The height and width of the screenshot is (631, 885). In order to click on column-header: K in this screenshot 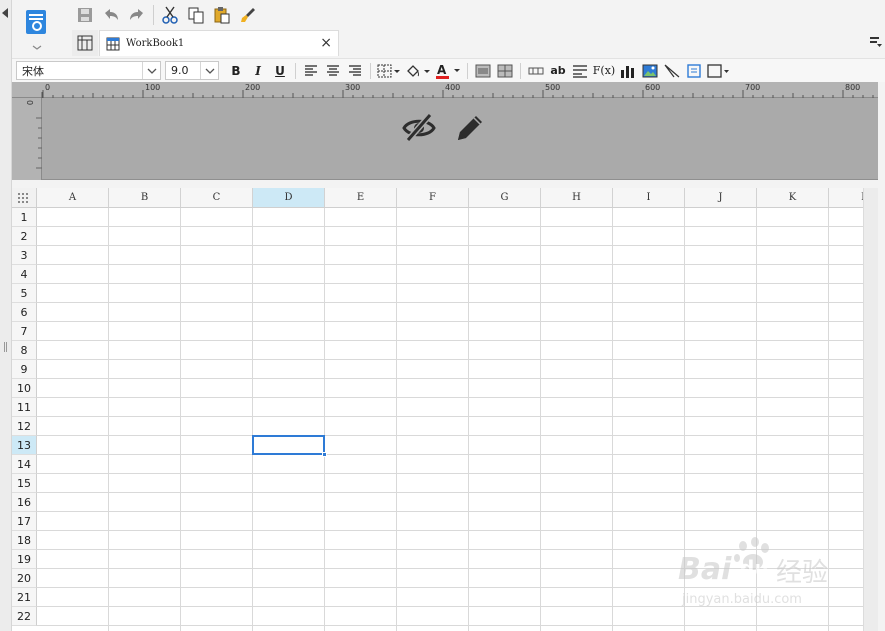, I will do `click(793, 198)`.